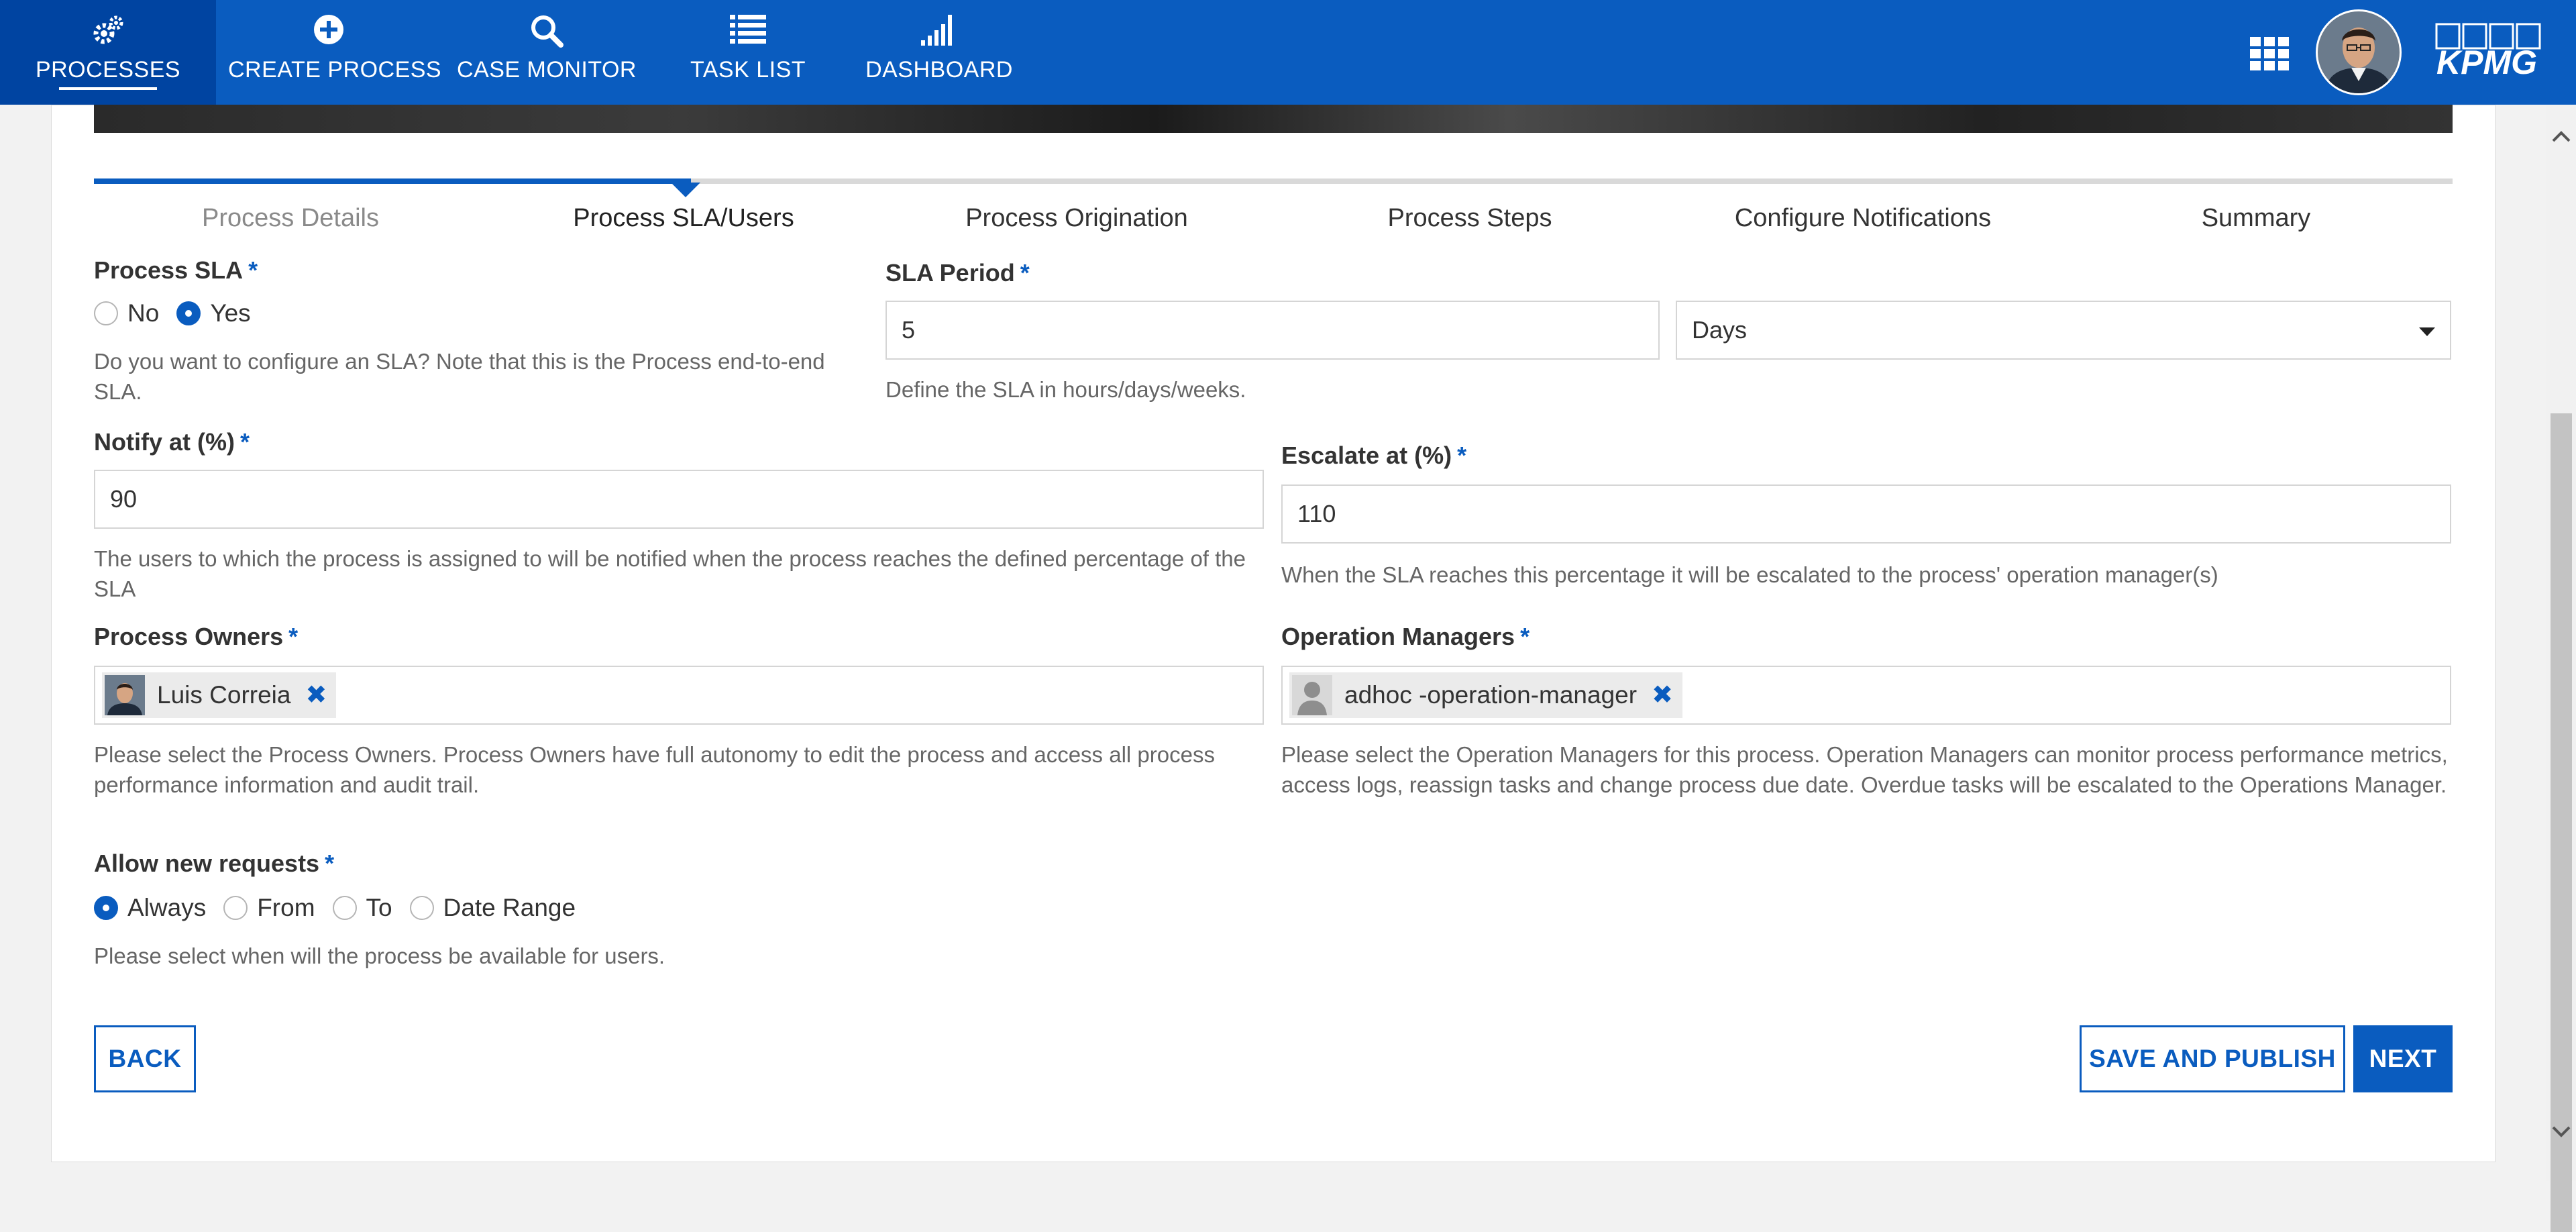 This screenshot has width=2576, height=1232. Describe the element at coordinates (1485, 695) in the screenshot. I see `manager-chip: adhoc -operation-manager ✖` at that location.